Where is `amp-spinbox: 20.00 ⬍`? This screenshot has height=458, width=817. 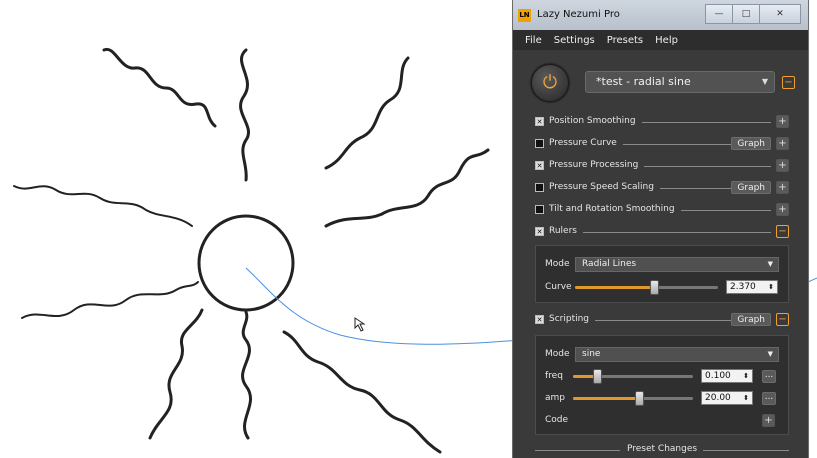 amp-spinbox: 20.00 ⬍ is located at coordinates (727, 398).